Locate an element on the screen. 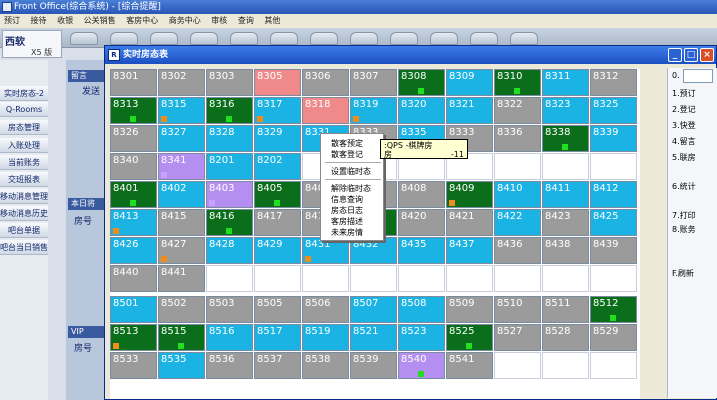 Image resolution: width=717 pixels, height=400 pixels. link-rooms-action: 5.联房 is located at coordinates (684, 157).